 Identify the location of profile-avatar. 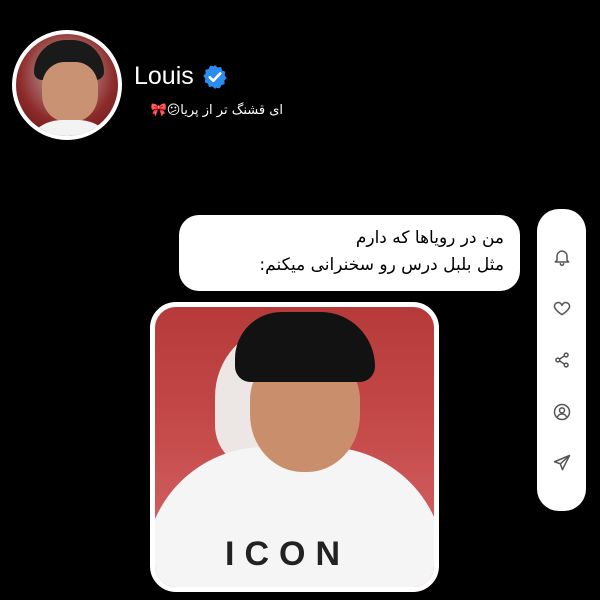
(67, 85).